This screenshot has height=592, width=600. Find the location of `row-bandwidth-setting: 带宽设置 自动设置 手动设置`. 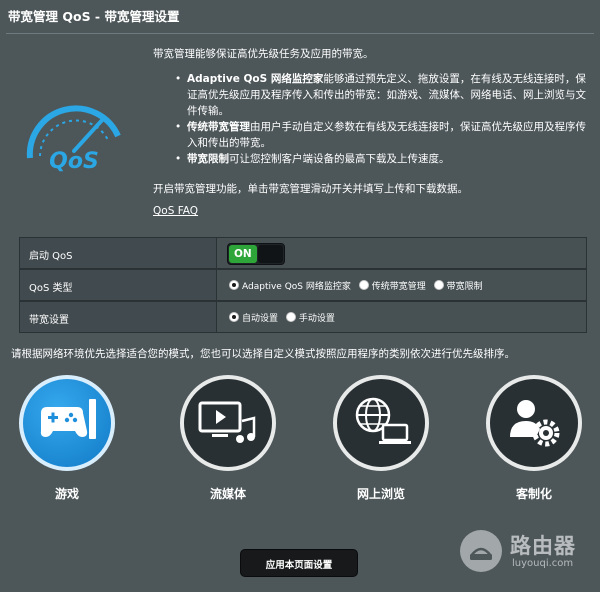

row-bandwidth-setting: 带宽设置 自动设置 手动设置 is located at coordinates (303, 317).